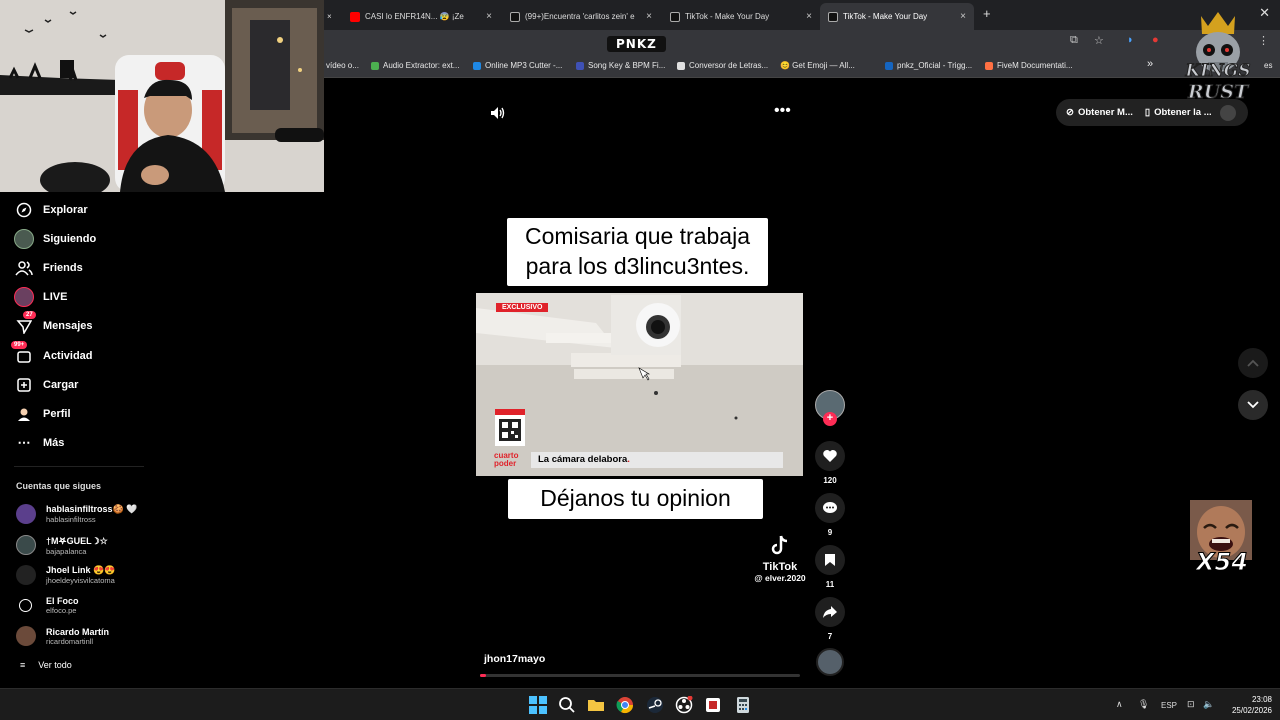 This screenshot has width=1280, height=720. Describe the element at coordinates (1155, 40) in the screenshot. I see `extension-icon: ●` at that location.